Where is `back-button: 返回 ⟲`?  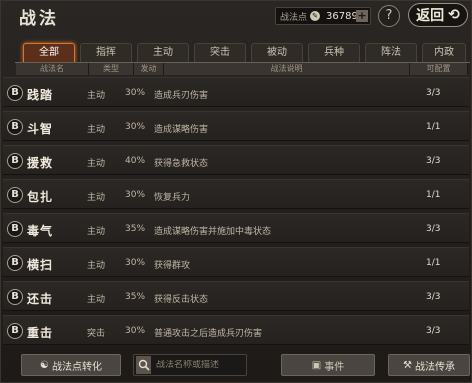 back-button: 返回 ⟲ is located at coordinates (438, 15).